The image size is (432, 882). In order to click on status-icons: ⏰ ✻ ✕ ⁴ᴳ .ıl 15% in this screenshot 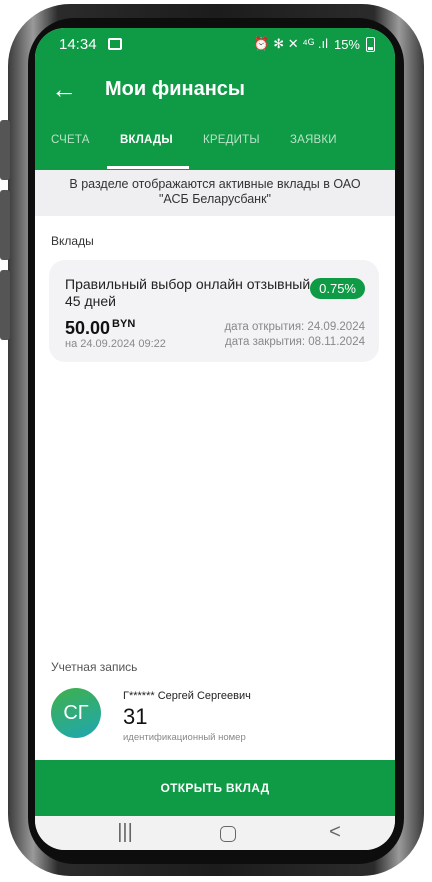, I will do `click(314, 44)`.